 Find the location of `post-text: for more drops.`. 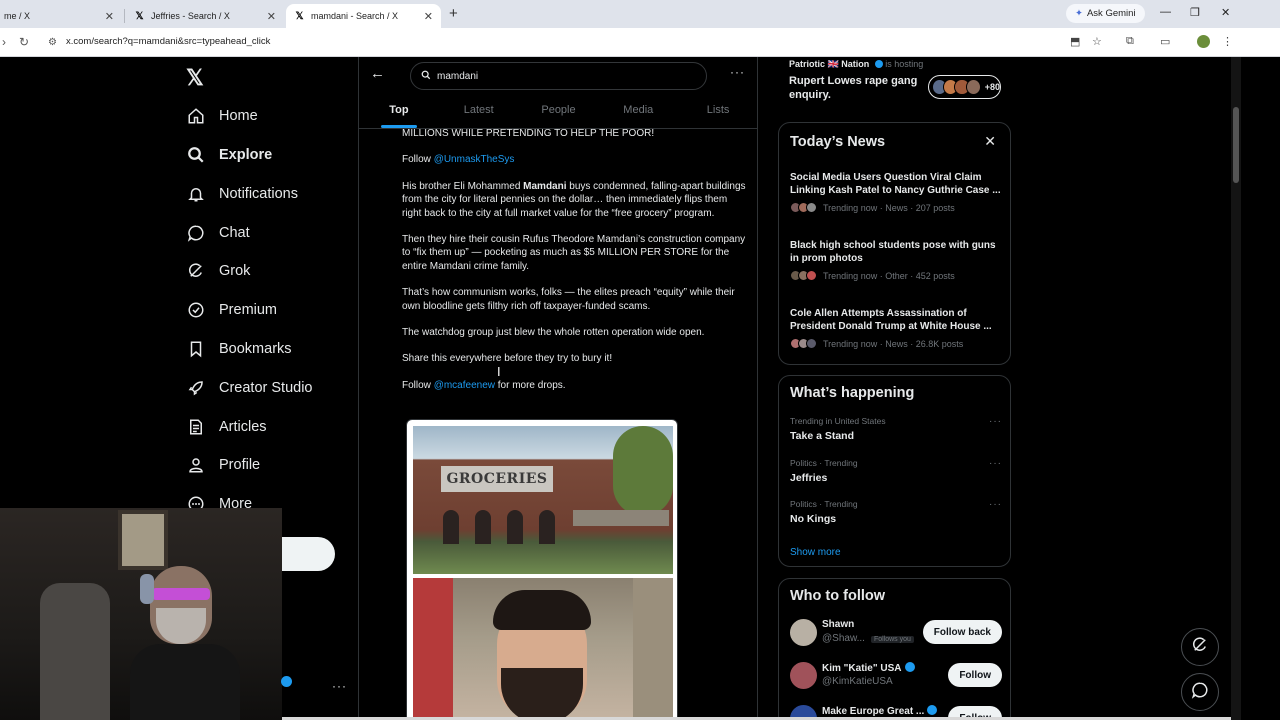

post-text: for more drops. is located at coordinates (530, 385).